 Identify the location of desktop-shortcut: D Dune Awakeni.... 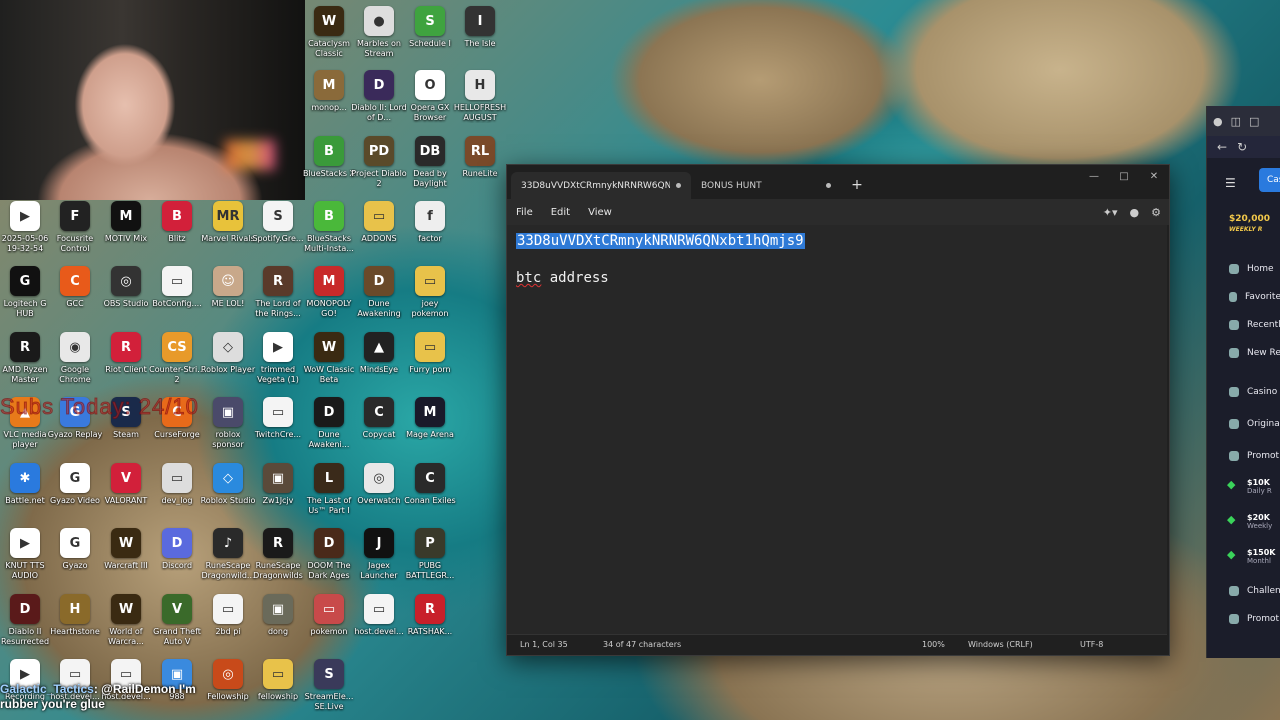
(329, 429).